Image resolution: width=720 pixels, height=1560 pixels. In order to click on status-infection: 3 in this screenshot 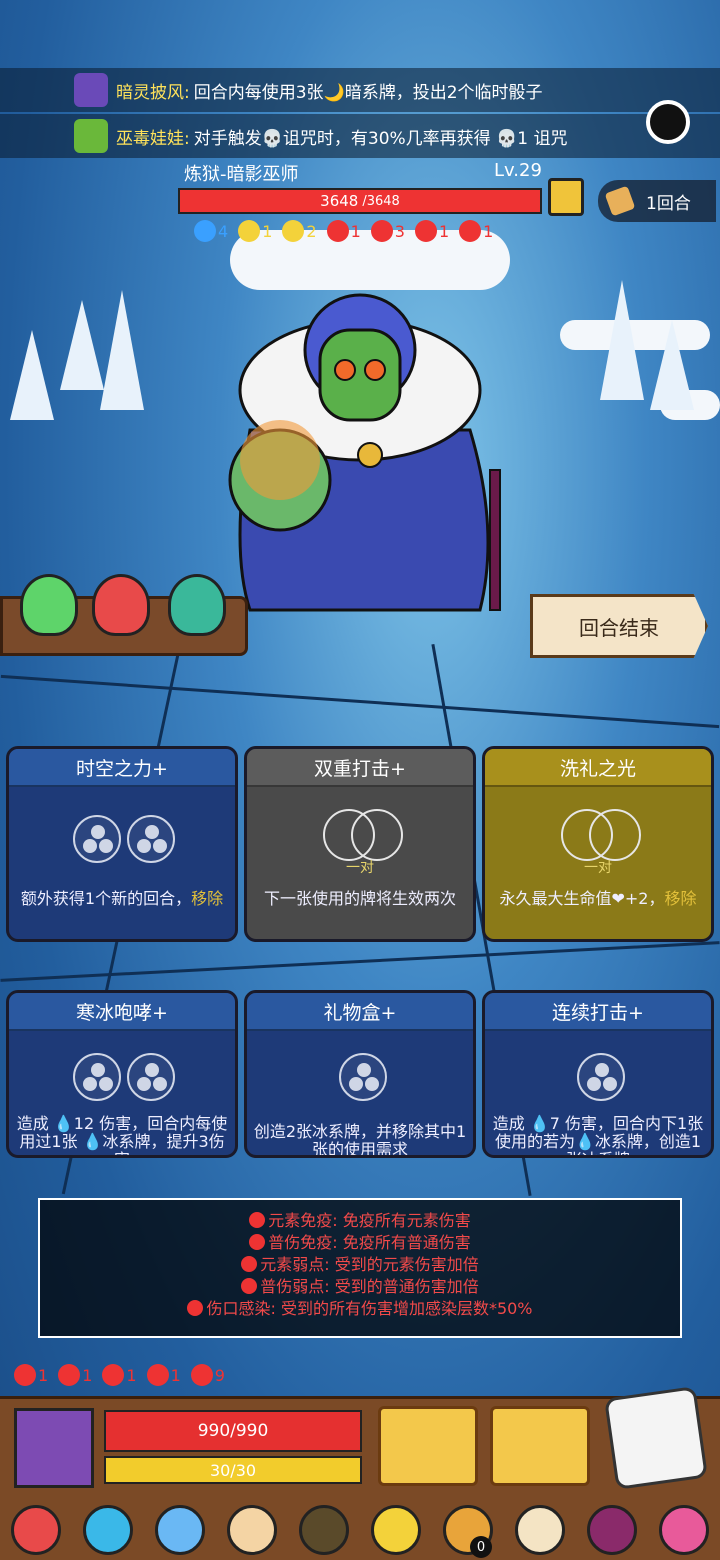, I will do `click(387, 231)`.